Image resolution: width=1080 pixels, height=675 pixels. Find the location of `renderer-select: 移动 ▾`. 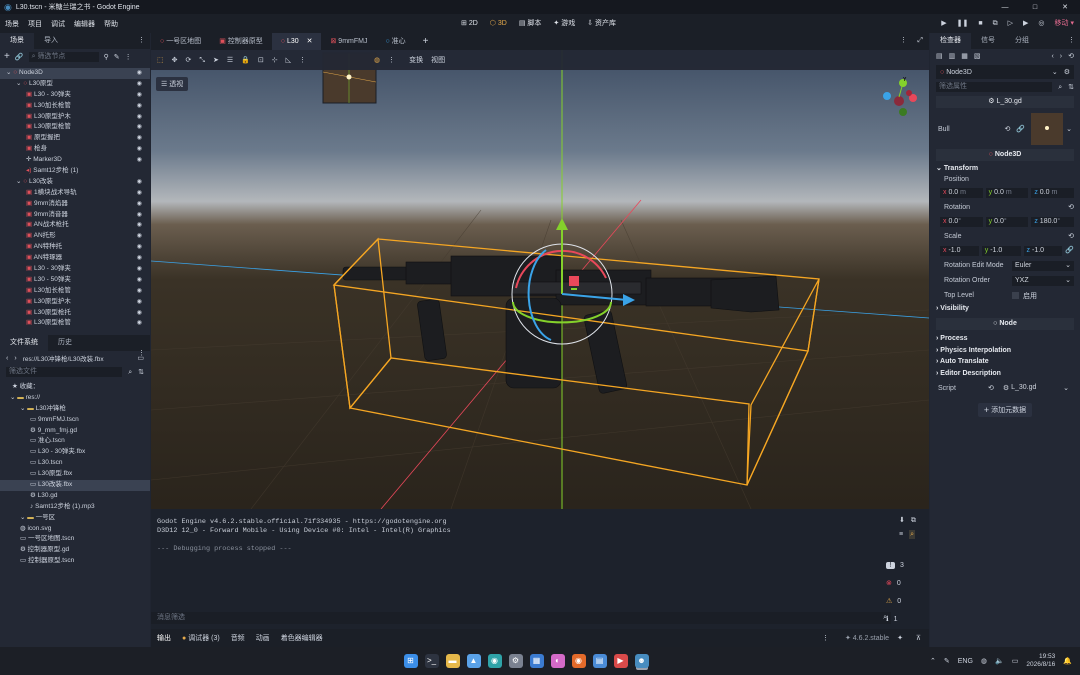

renderer-select: 移动 ▾ is located at coordinates (1064, 23).